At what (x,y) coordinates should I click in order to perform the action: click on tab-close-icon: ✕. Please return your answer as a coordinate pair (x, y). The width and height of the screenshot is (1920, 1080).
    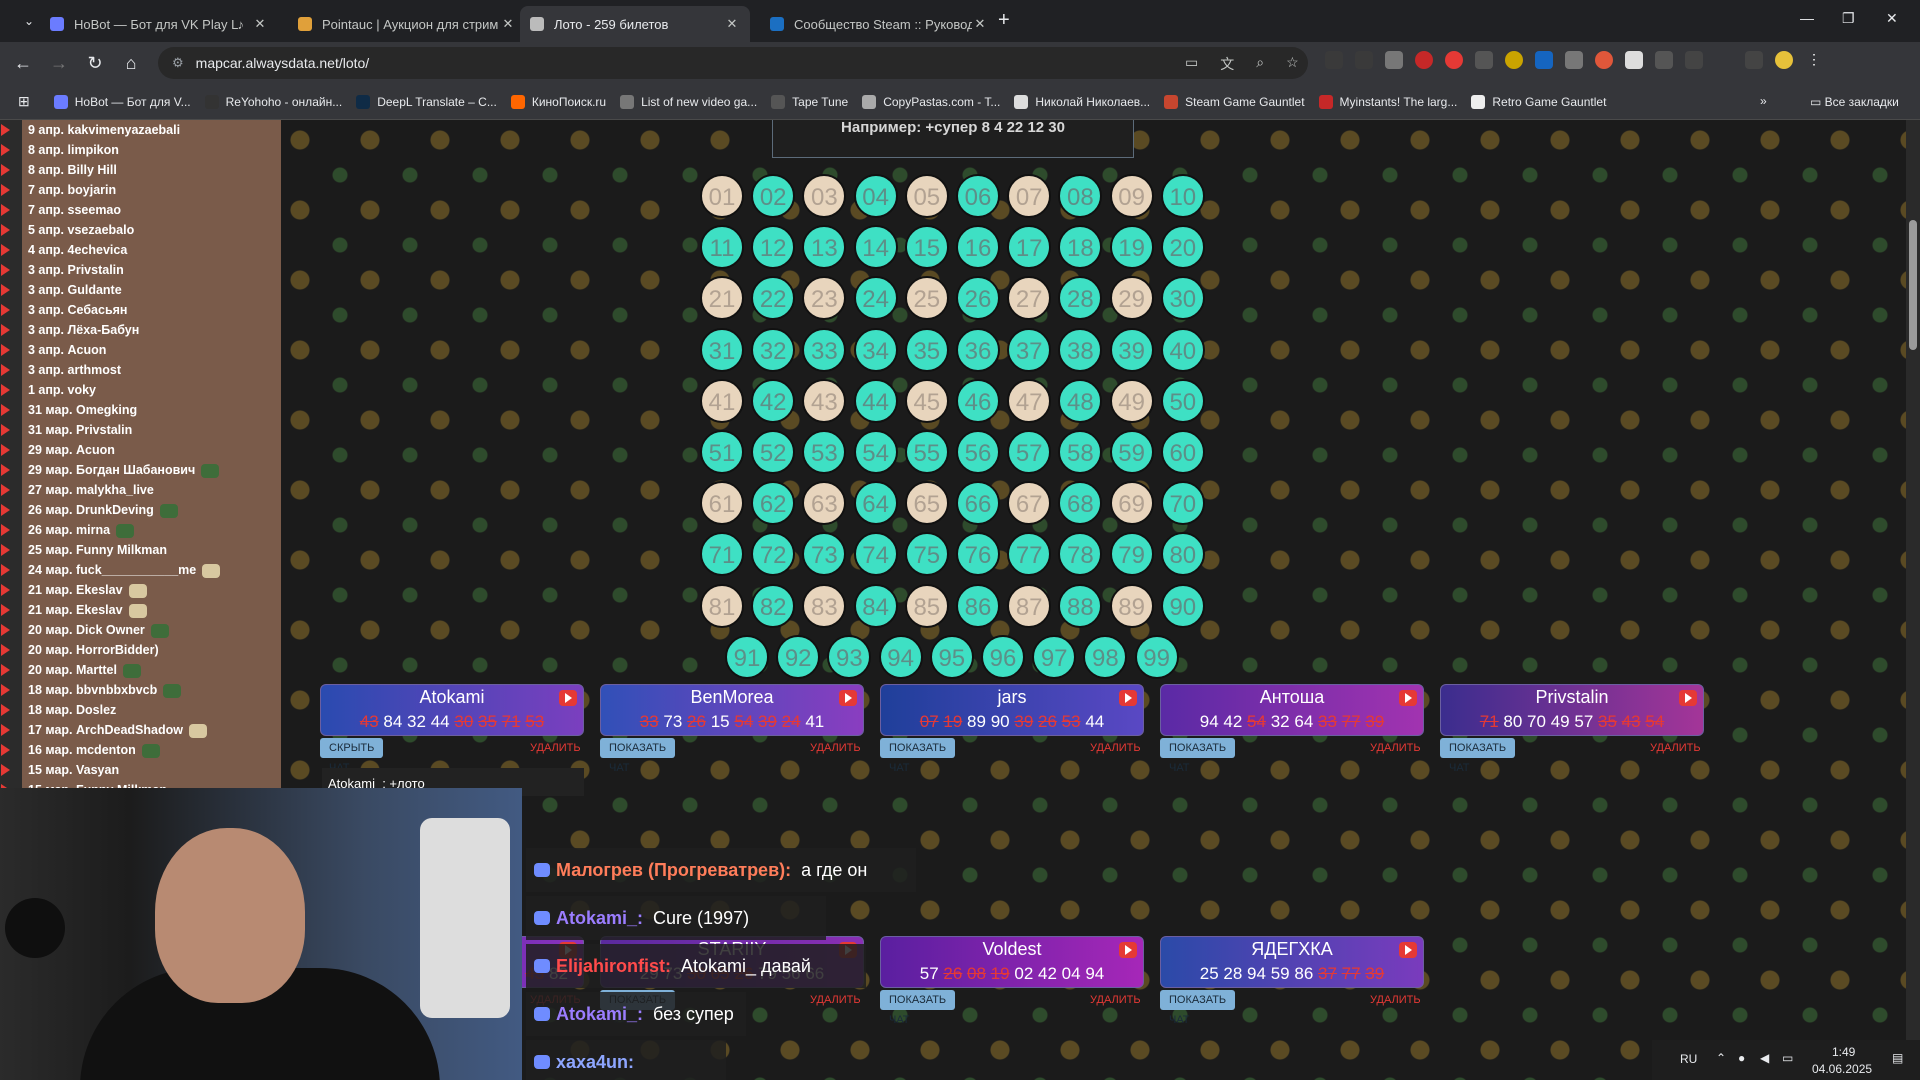
    Looking at the image, I should click on (260, 24).